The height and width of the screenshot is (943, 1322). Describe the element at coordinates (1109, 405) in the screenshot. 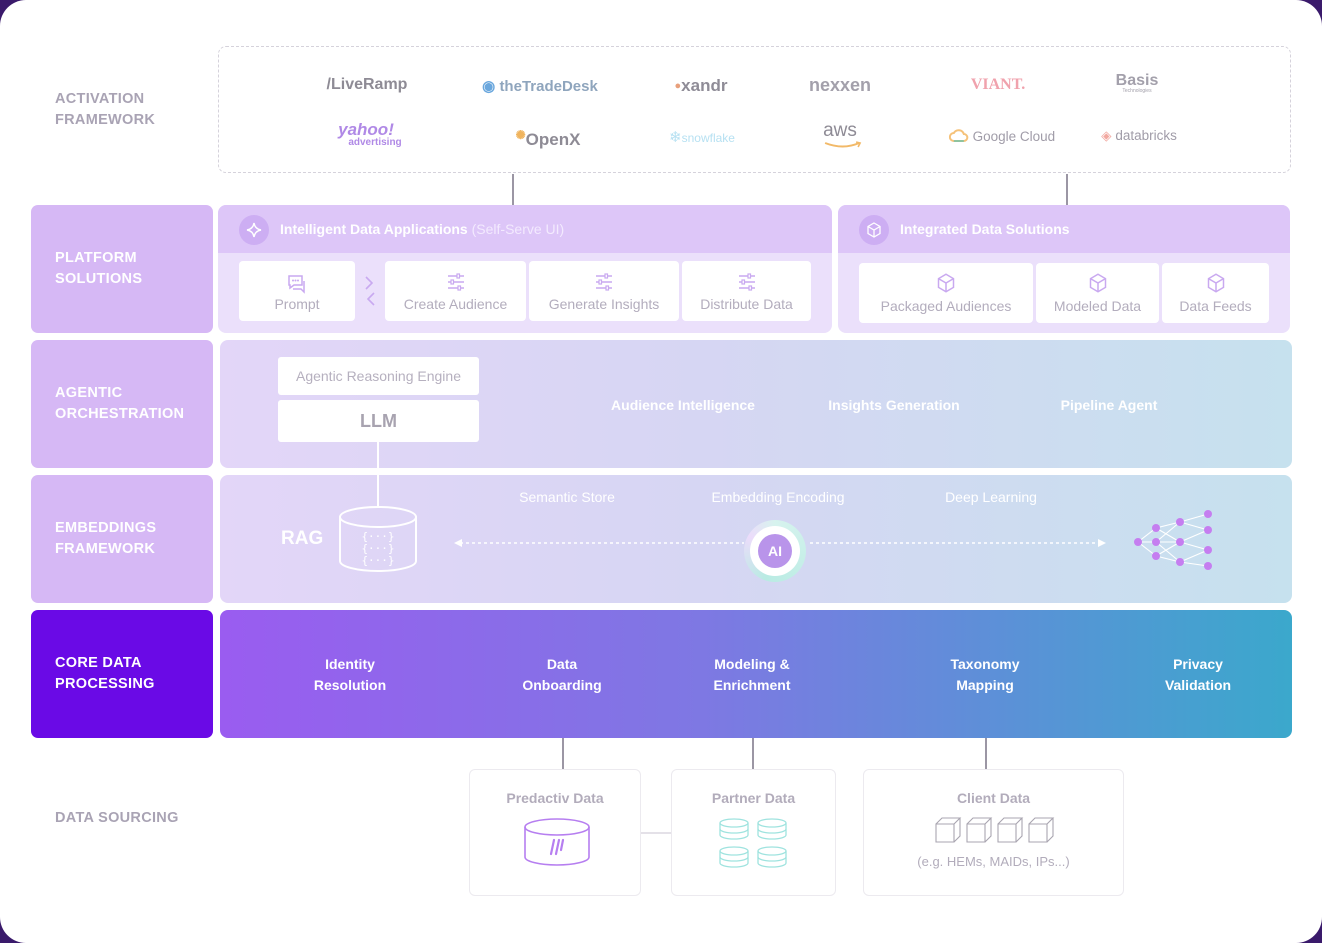

I see `agent-pipeline: Pipeline Agent` at that location.